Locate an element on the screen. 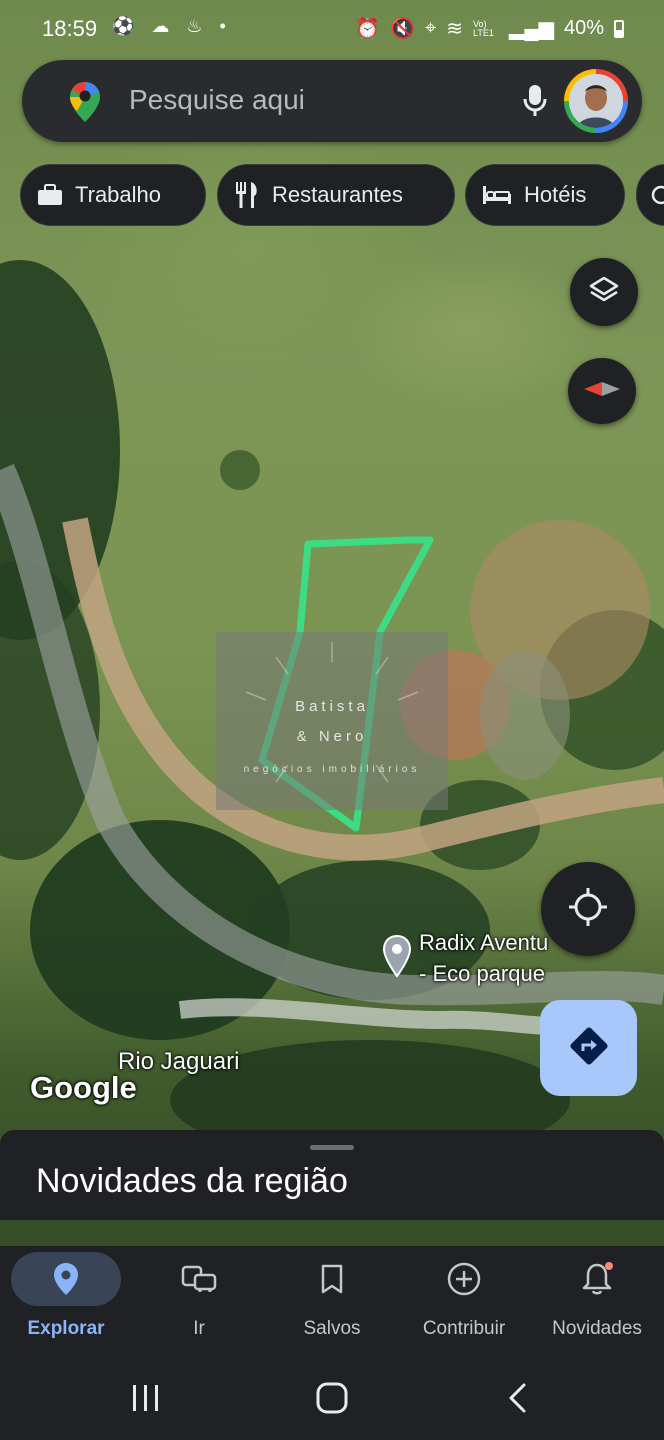  chip-label: Trabalho is located at coordinates (118, 194).